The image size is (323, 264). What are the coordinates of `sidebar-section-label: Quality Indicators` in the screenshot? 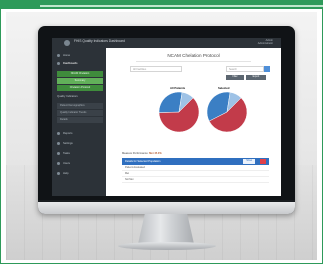 It's located at (67, 96).